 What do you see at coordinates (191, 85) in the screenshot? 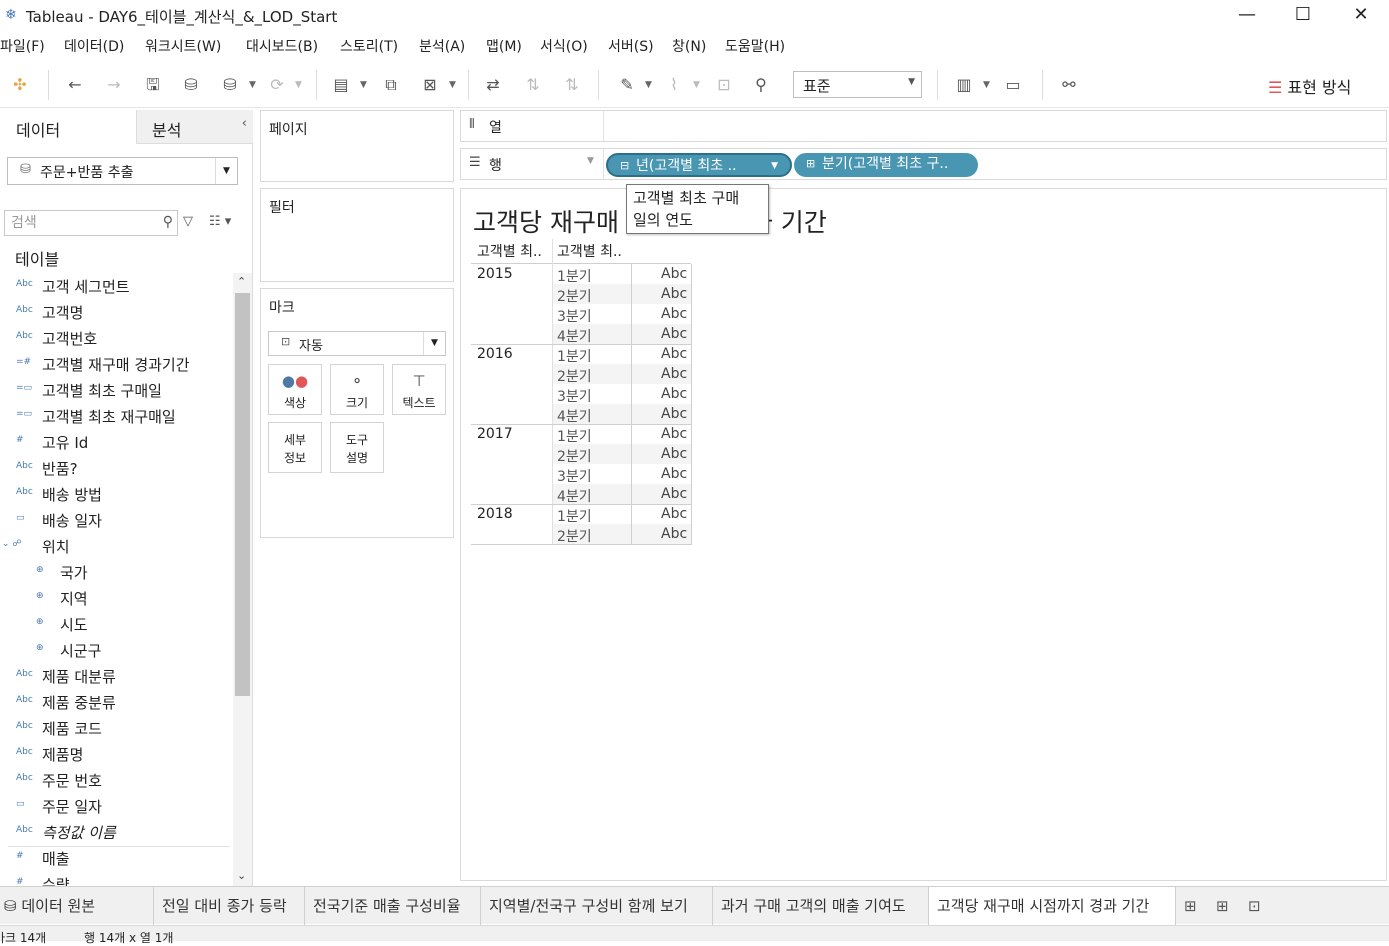
I see `new-datasource-icon: ⛁` at bounding box center [191, 85].